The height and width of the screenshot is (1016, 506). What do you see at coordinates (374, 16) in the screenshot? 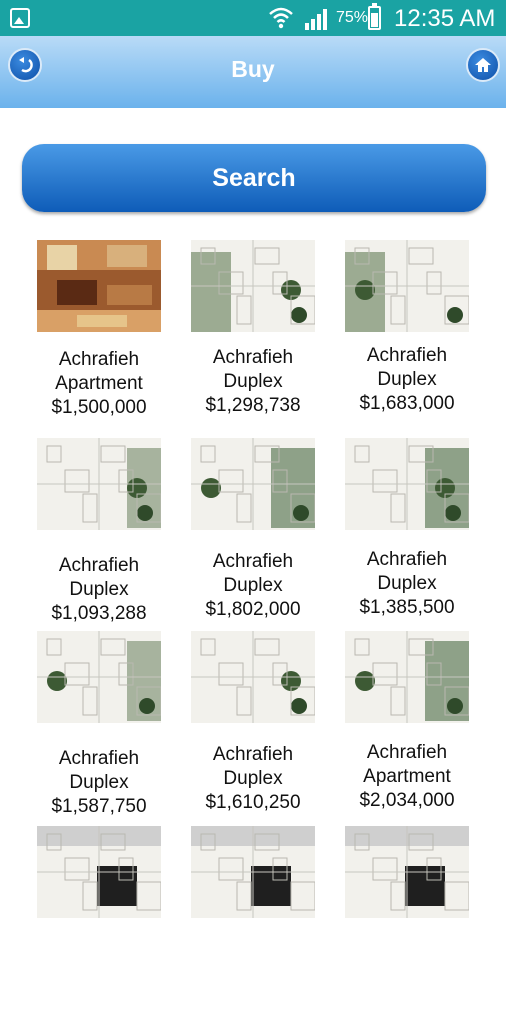
I see `battery-icon` at bounding box center [374, 16].